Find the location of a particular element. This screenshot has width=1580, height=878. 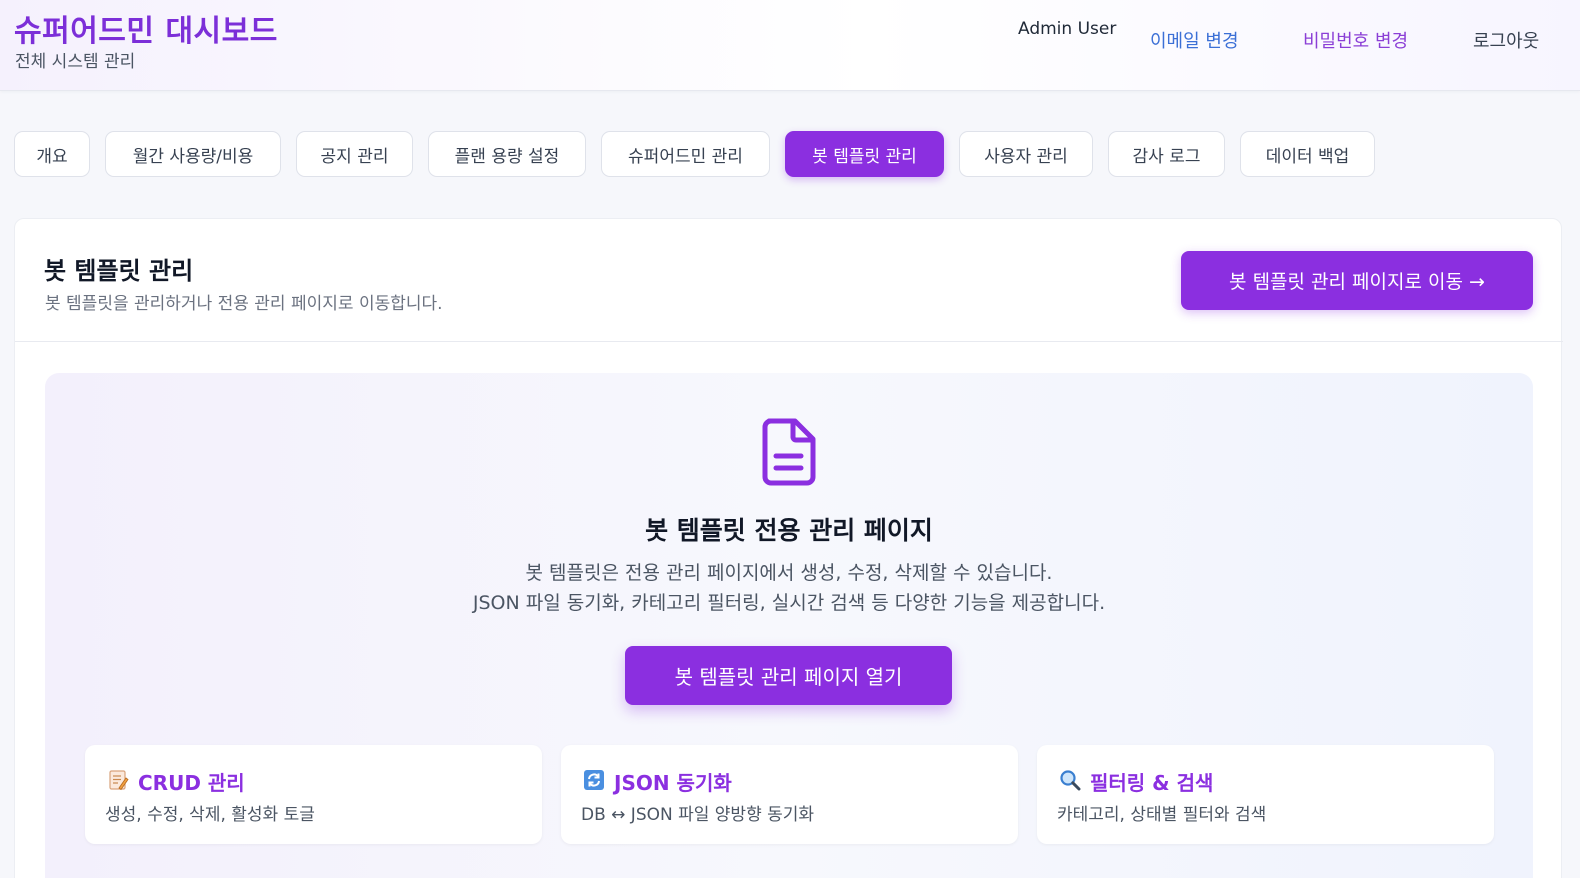

section-title: 봇 템플릿 관리 is located at coordinates (119, 271).